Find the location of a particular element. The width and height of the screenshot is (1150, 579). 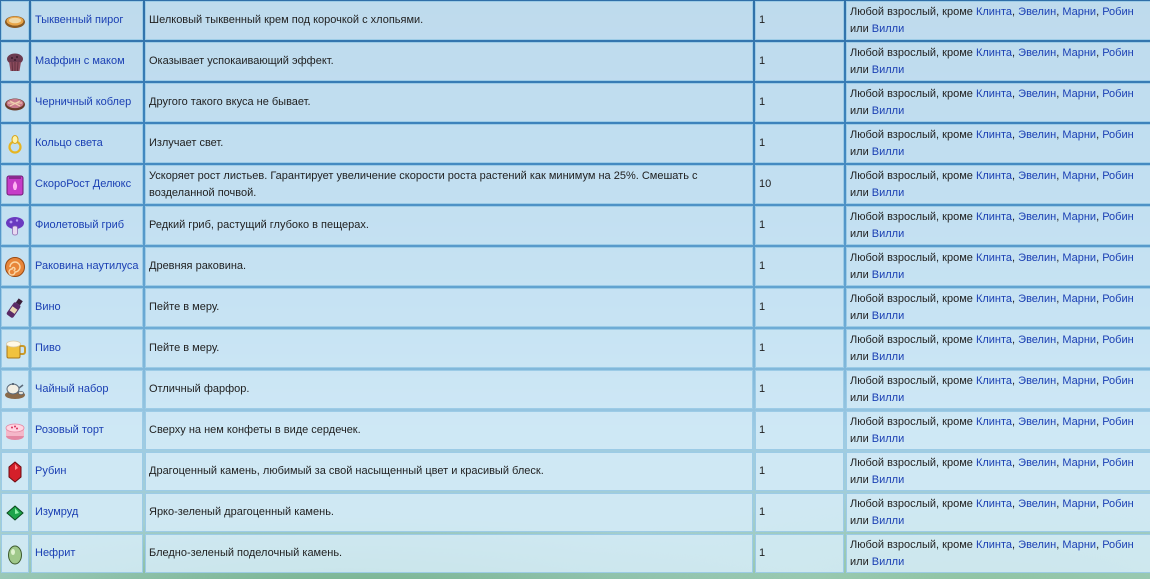

item-name-link: Фиолетовый гриб is located at coordinates (79, 225).